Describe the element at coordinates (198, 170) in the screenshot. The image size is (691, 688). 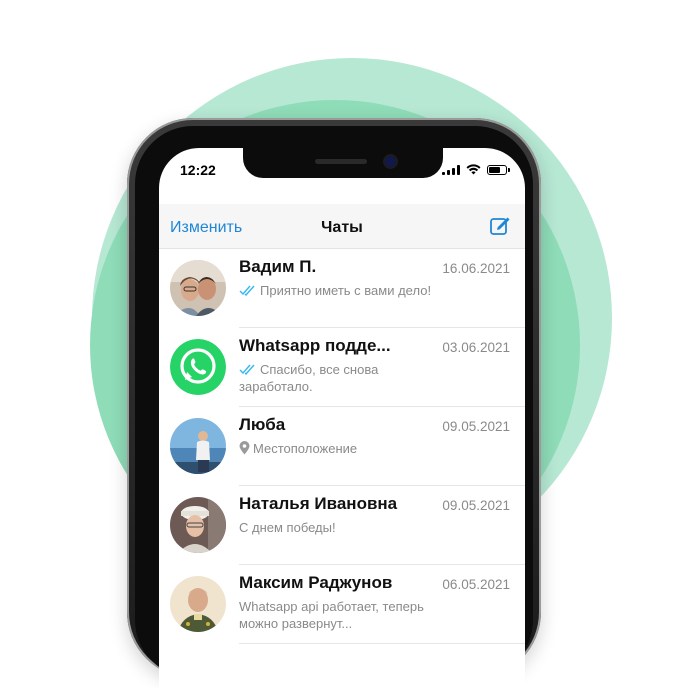
I see `status-time: 12:22` at that location.